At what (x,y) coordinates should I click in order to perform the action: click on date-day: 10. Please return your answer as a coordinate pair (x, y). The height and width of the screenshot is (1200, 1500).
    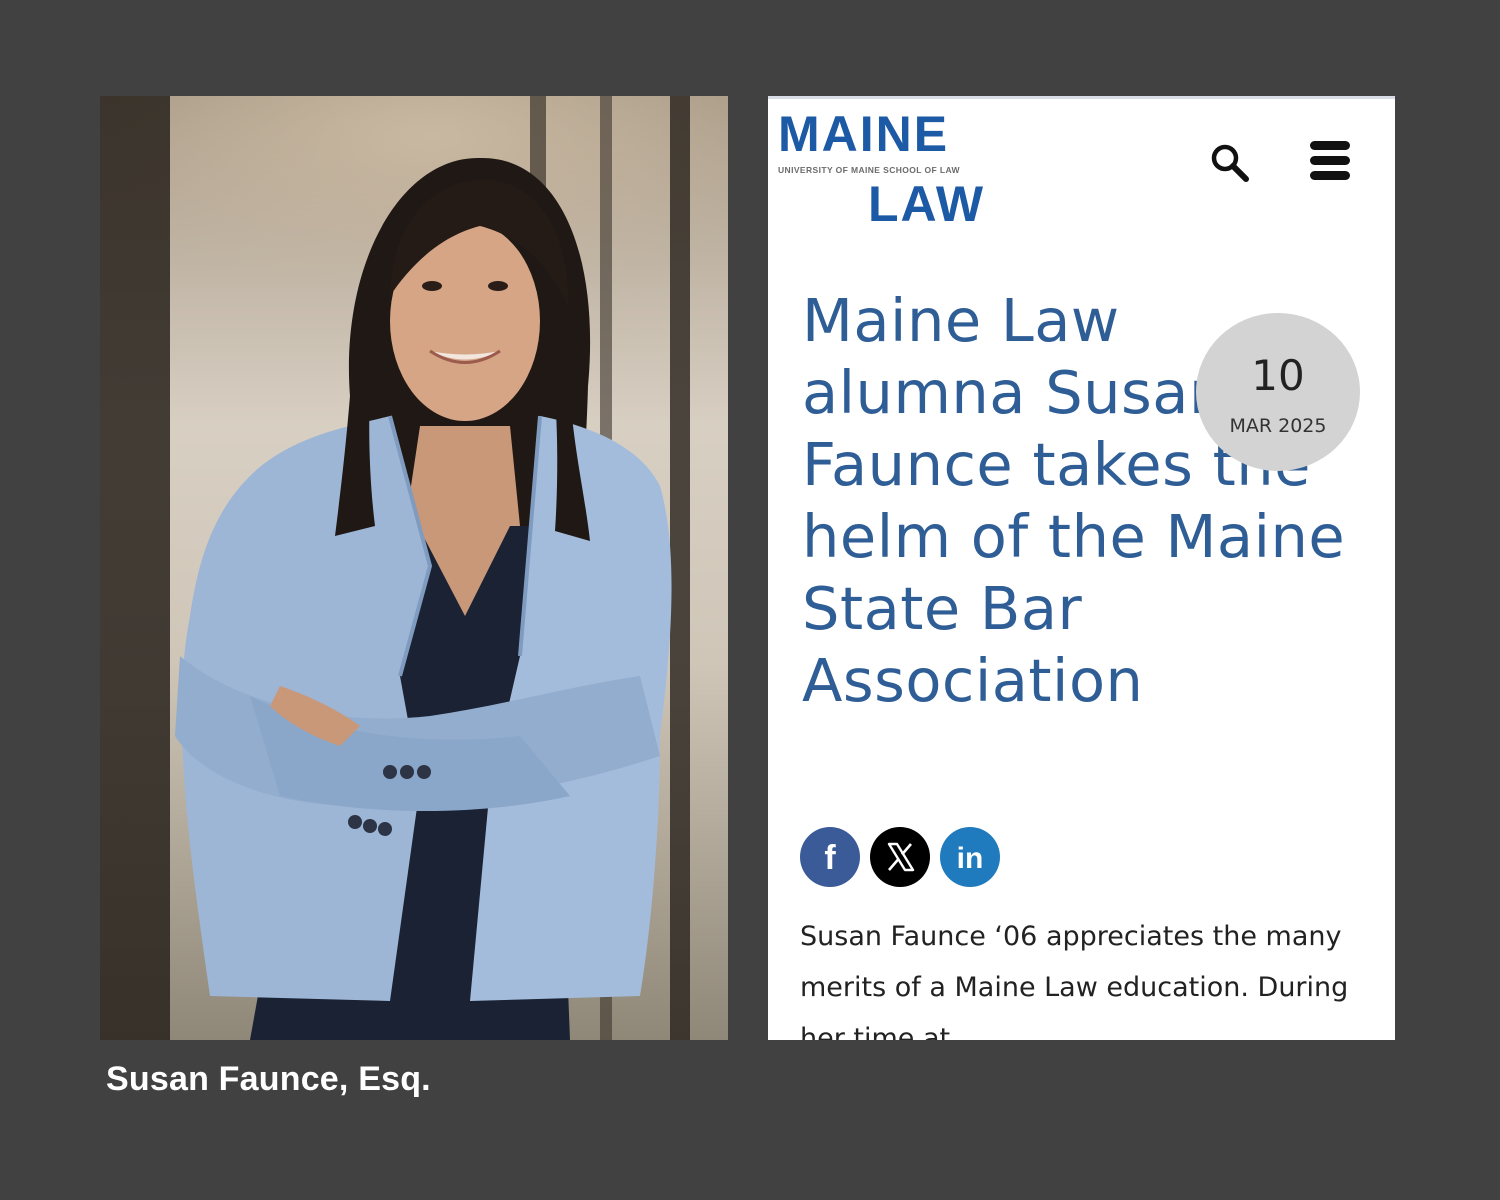
    Looking at the image, I should click on (1278, 375).